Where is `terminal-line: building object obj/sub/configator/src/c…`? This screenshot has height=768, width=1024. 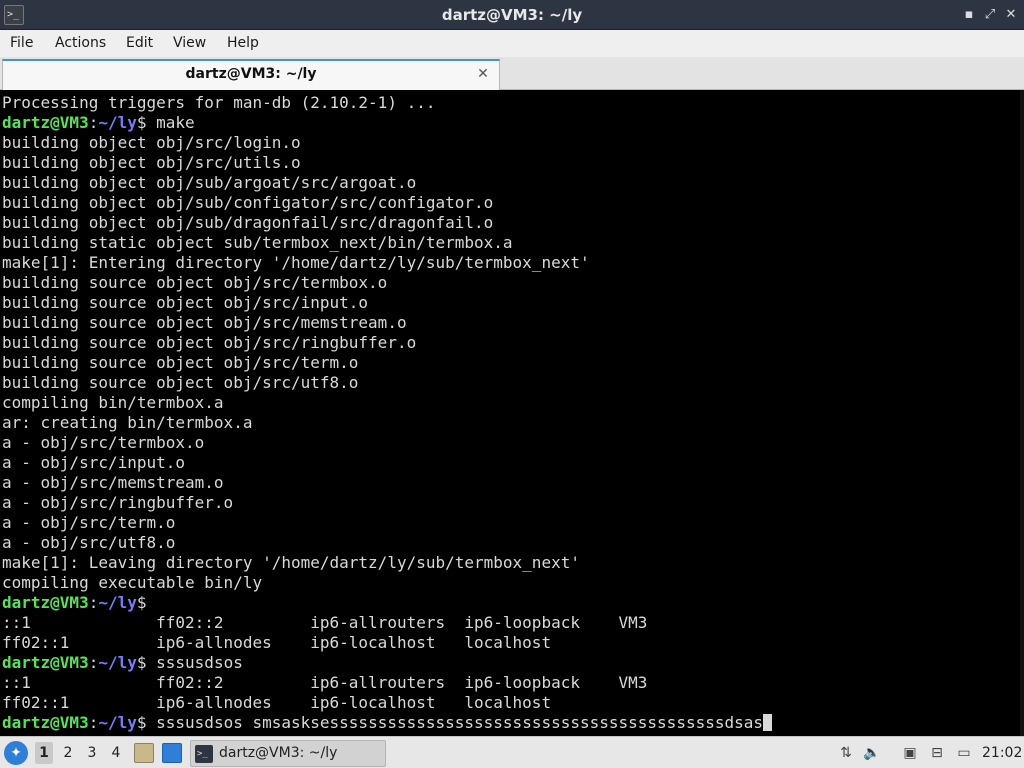
terminal-line: building object obj/sub/configator/src/c… is located at coordinates (513, 203).